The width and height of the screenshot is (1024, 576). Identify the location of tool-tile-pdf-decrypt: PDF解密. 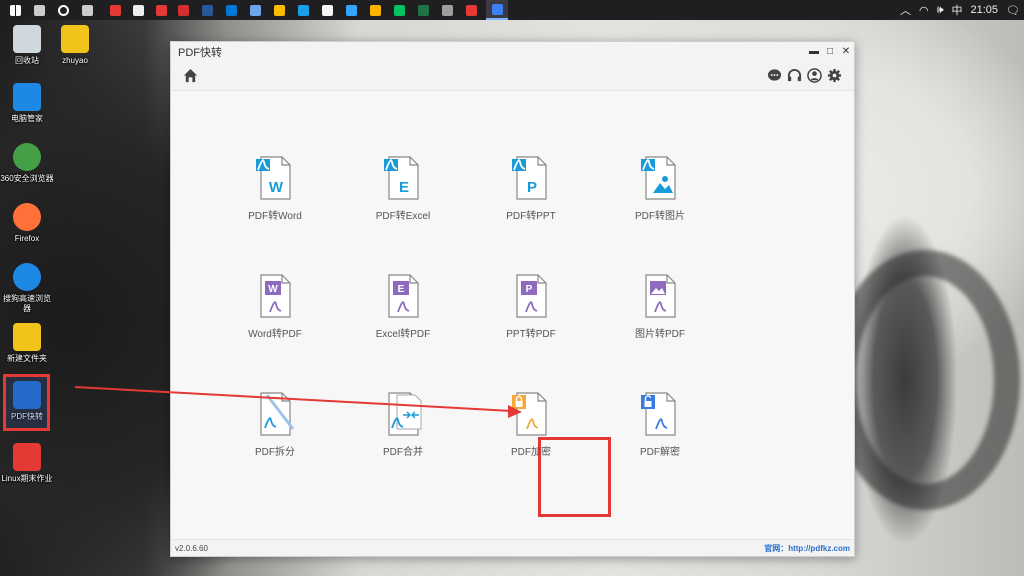
(660, 424).